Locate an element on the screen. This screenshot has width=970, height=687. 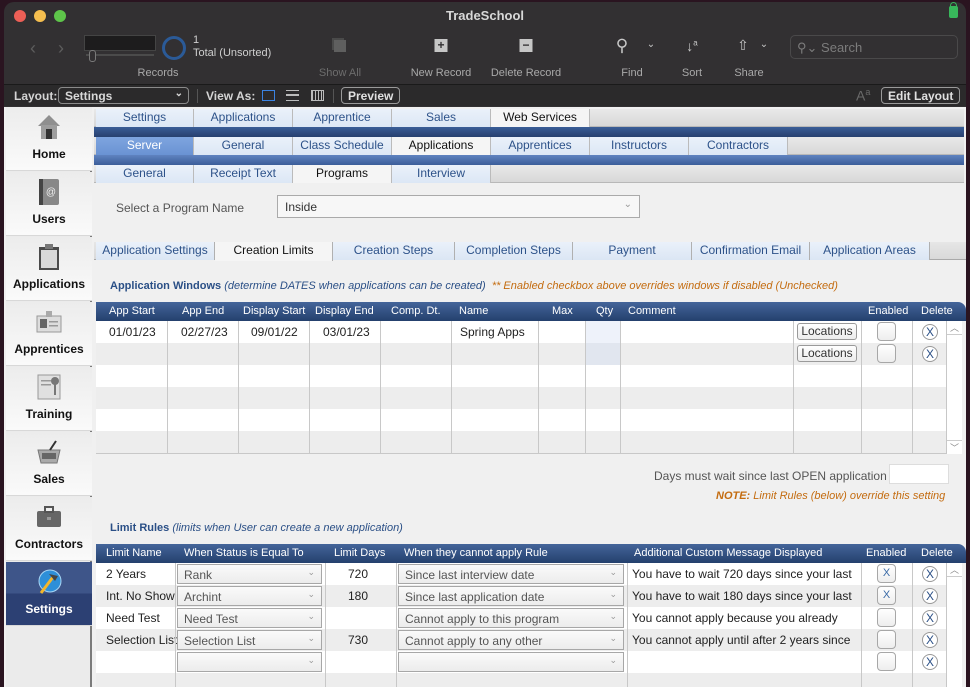
subtab-payment: Payment is located at coordinates (632, 251).